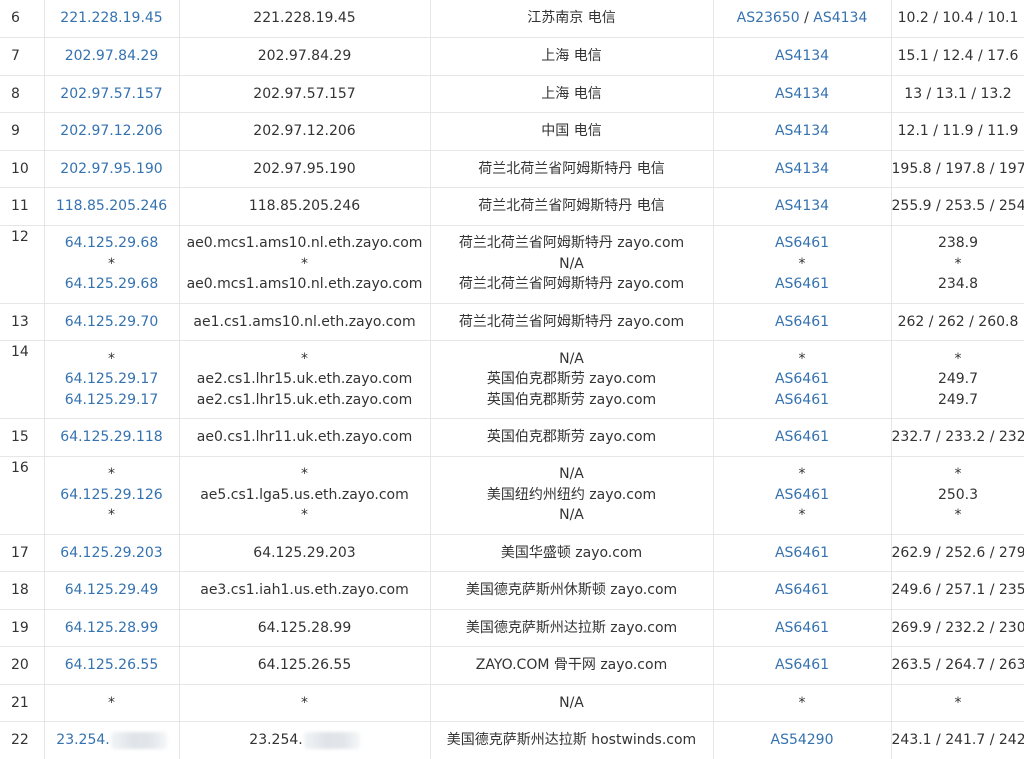 The height and width of the screenshot is (759, 1024). I want to click on ip-cell: 64.125.28.99, so click(112, 628).